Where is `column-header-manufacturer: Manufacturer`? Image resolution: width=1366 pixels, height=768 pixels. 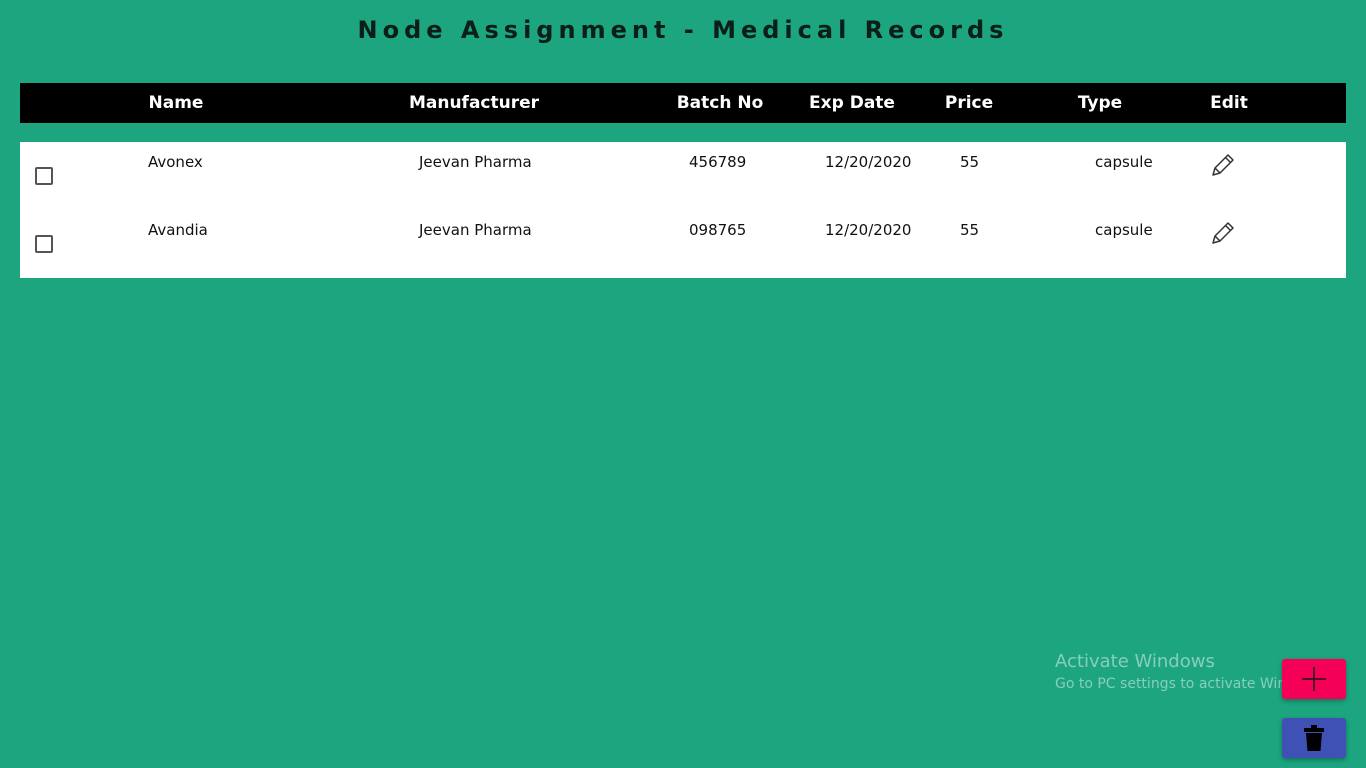 column-header-manufacturer: Manufacturer is located at coordinates (474, 103).